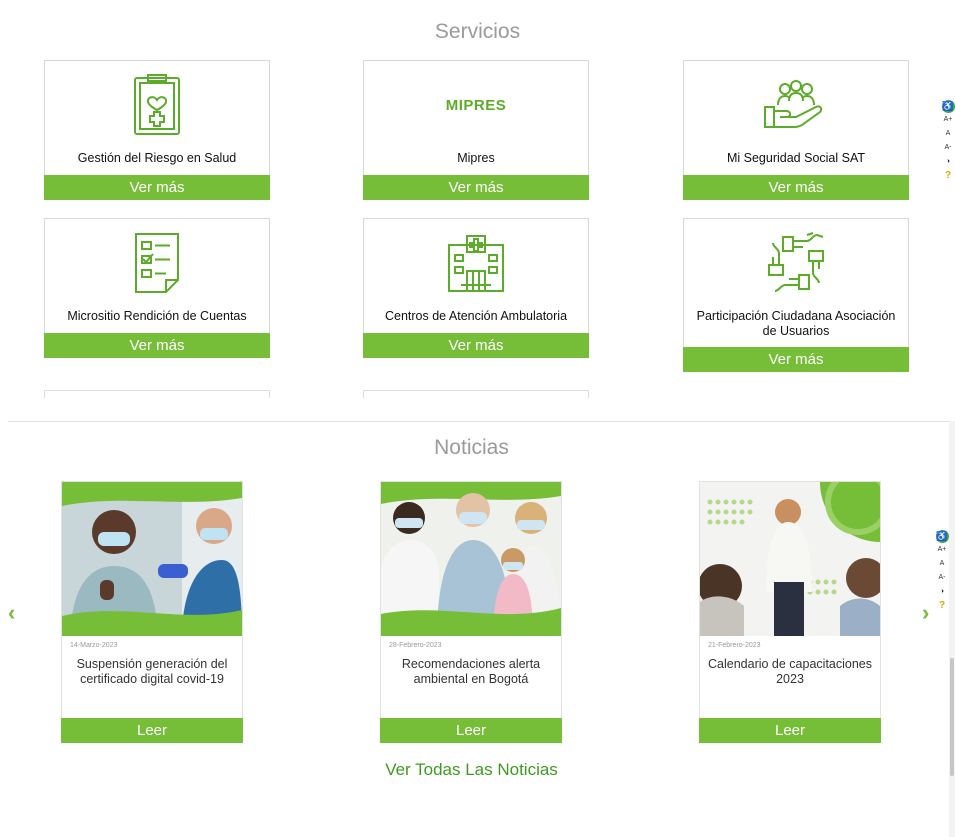 The height and width of the screenshot is (837, 955). Describe the element at coordinates (480, 421) in the screenshot. I see `section-divider` at that location.